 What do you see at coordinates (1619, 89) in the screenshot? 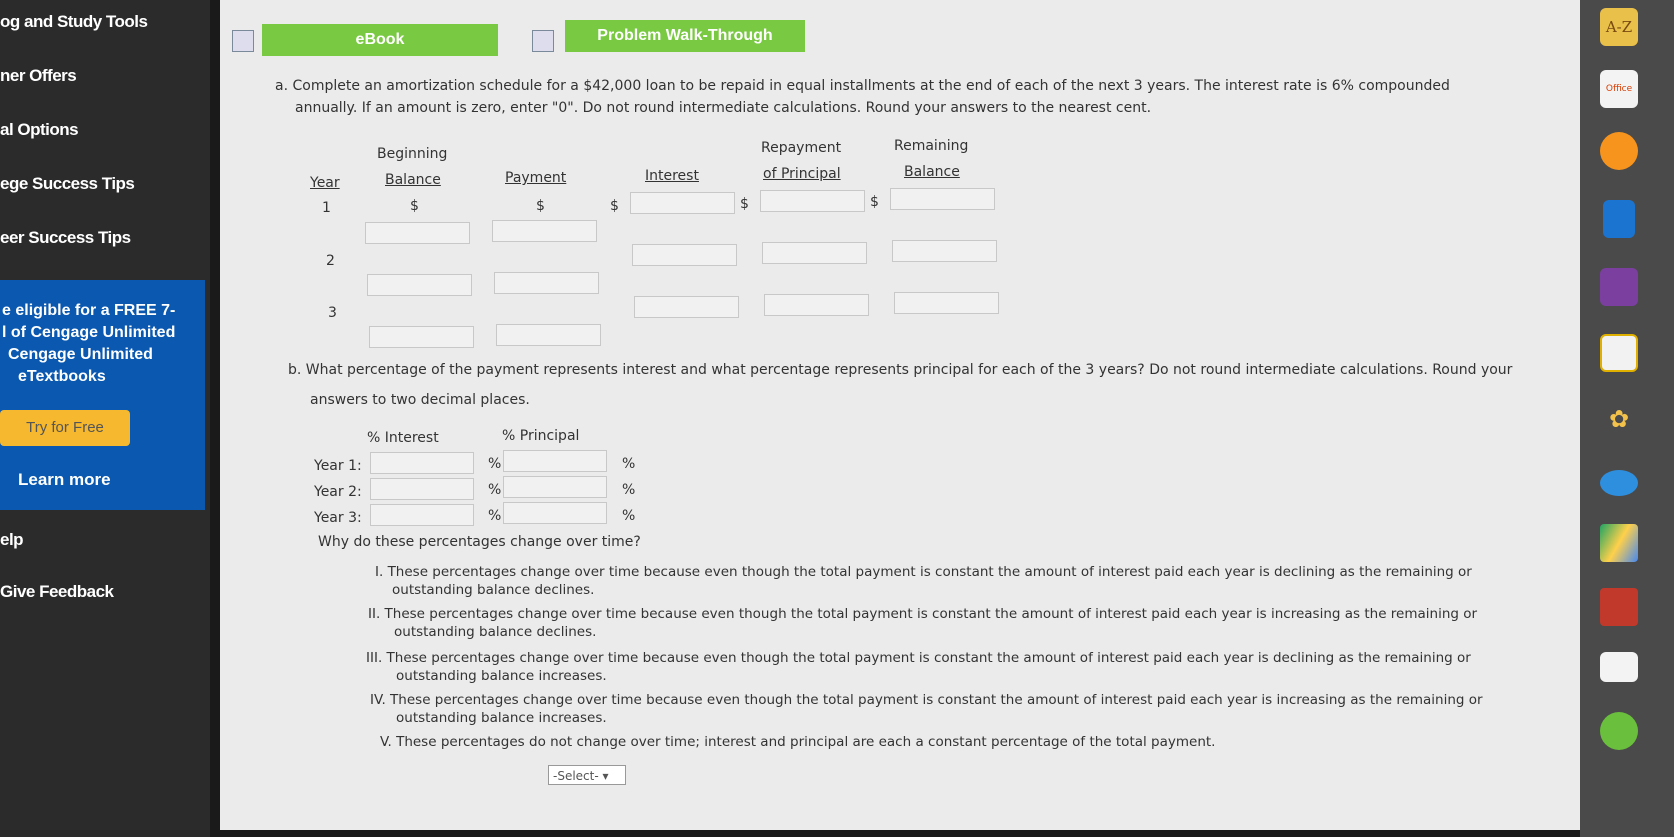
I see `office-icon: Office` at bounding box center [1619, 89].